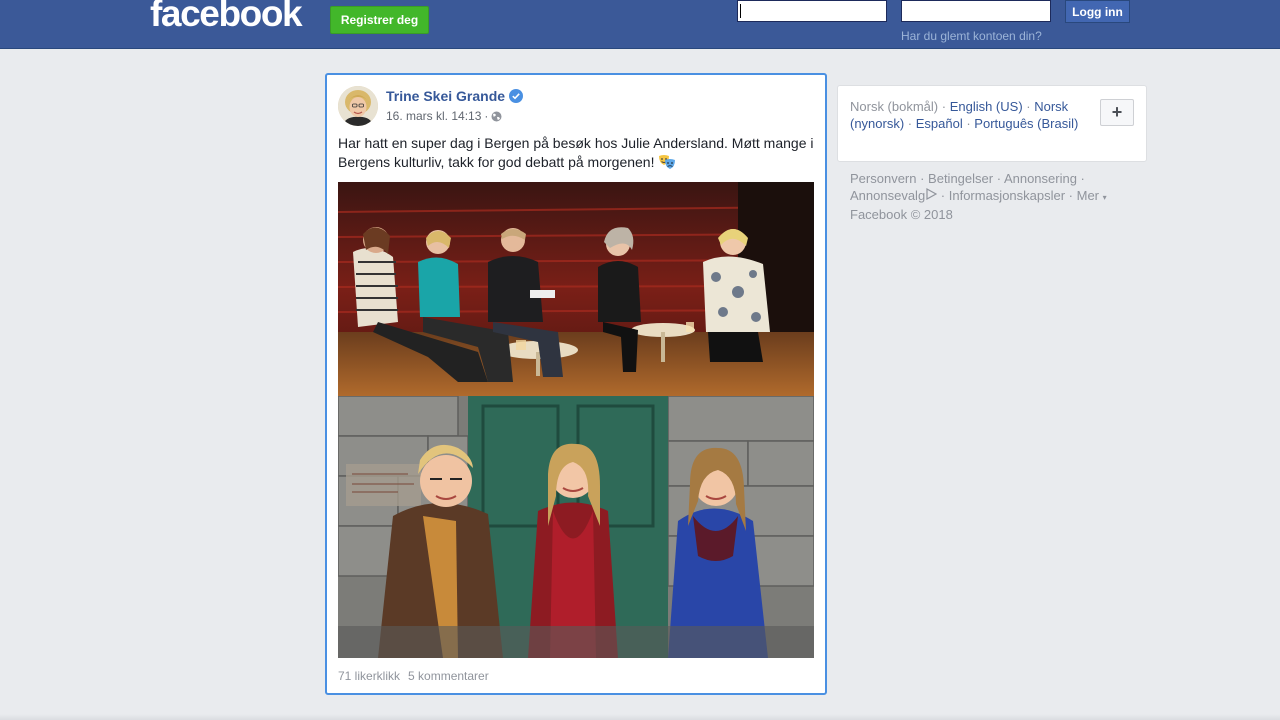 The height and width of the screenshot is (720, 1280). What do you see at coordinates (960, 178) in the screenshot?
I see `footer-link-betingelser: Betingelser` at bounding box center [960, 178].